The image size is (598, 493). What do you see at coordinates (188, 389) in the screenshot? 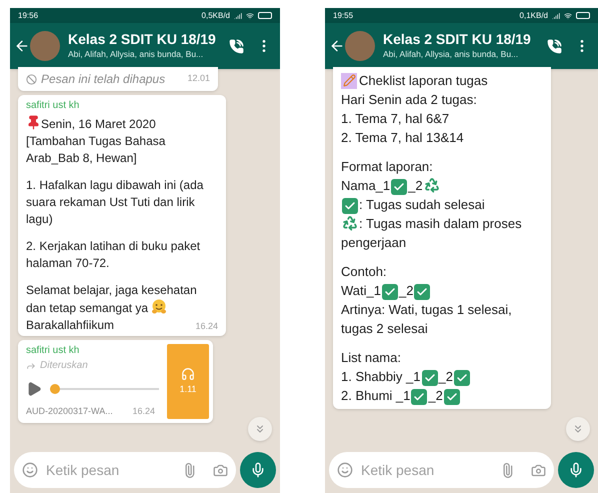
I see `audio-duration: 1.11` at bounding box center [188, 389].